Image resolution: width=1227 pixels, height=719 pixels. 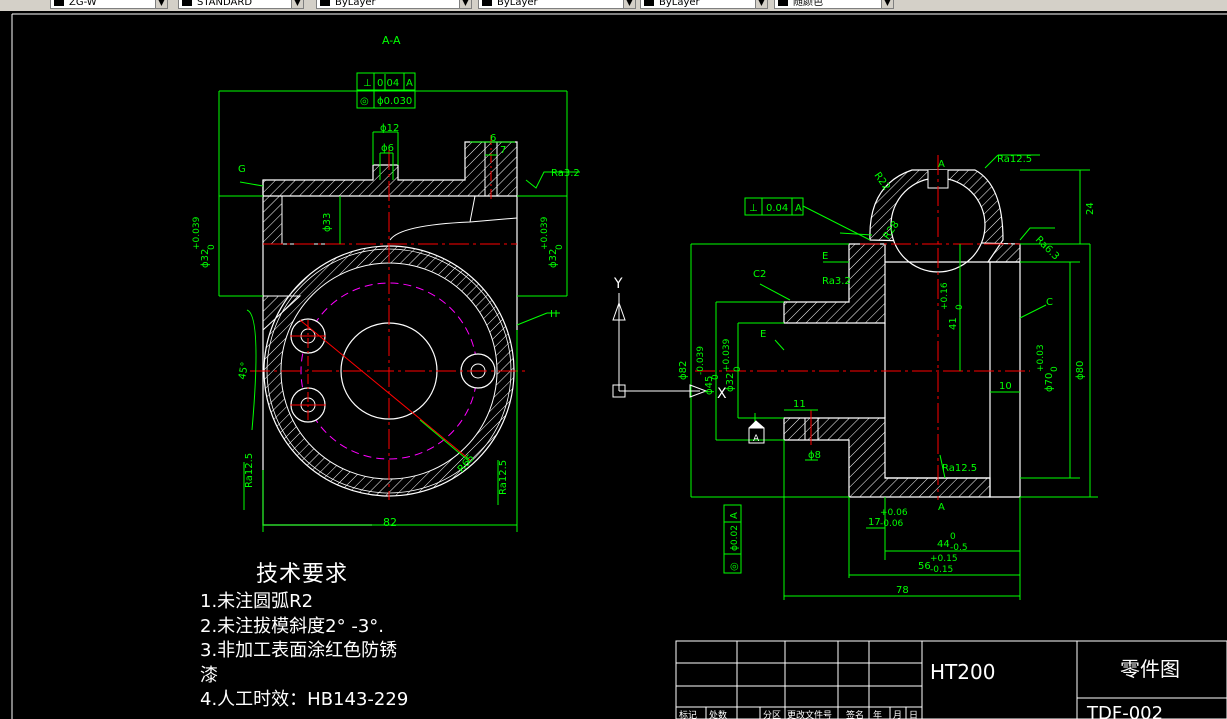 What do you see at coordinates (809, 714) in the screenshot?
I see `svg-text: 更改文件号` at bounding box center [809, 714].